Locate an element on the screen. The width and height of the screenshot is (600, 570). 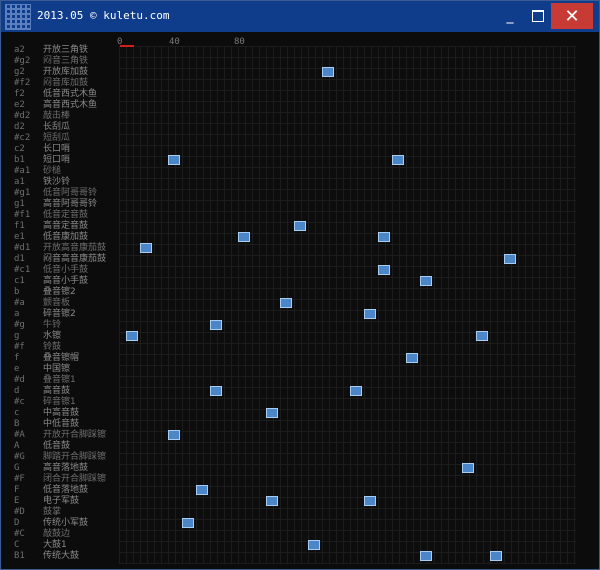
note-label: a1 is located at coordinates (19, 182).